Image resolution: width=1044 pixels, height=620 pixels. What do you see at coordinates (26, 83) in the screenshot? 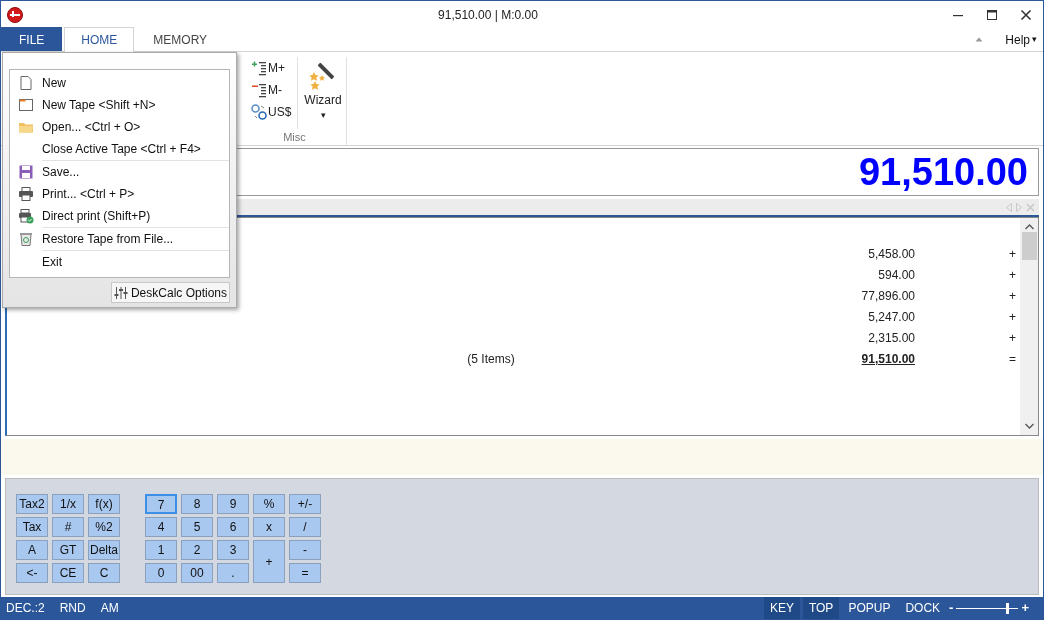
I see `document-icon` at bounding box center [26, 83].